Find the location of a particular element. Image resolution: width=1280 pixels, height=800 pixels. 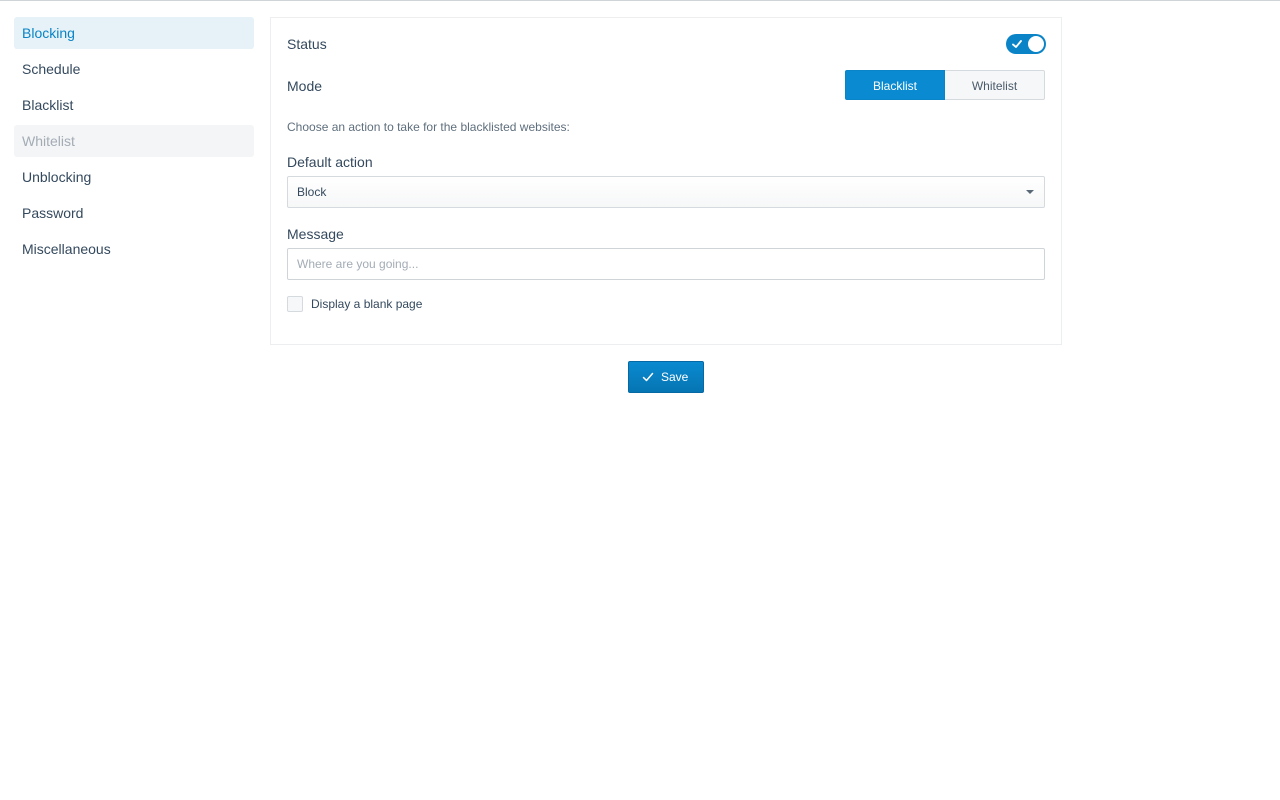

default-action-label: Default action is located at coordinates (330, 162).